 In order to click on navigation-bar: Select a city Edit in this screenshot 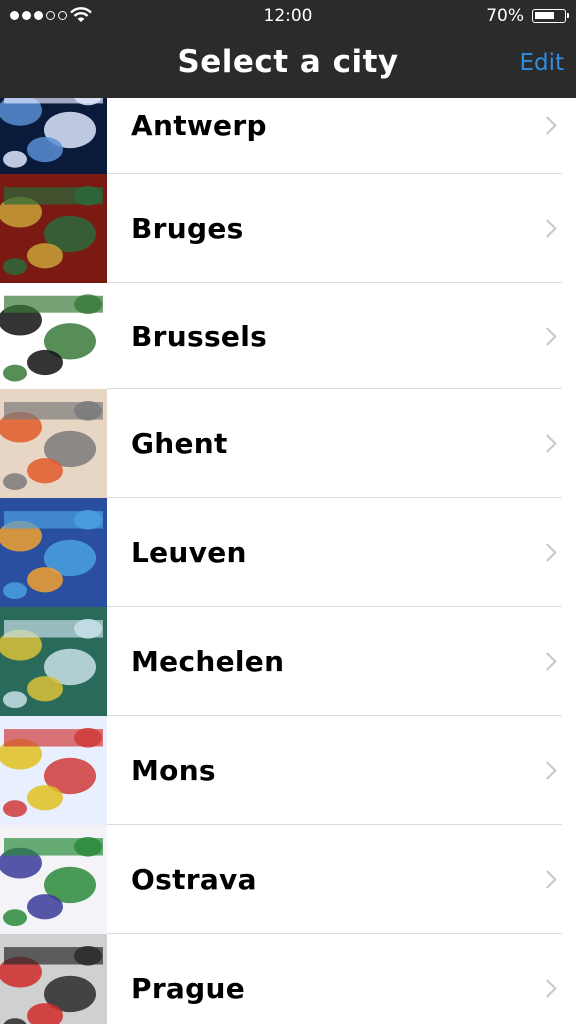, I will do `click(288, 65)`.